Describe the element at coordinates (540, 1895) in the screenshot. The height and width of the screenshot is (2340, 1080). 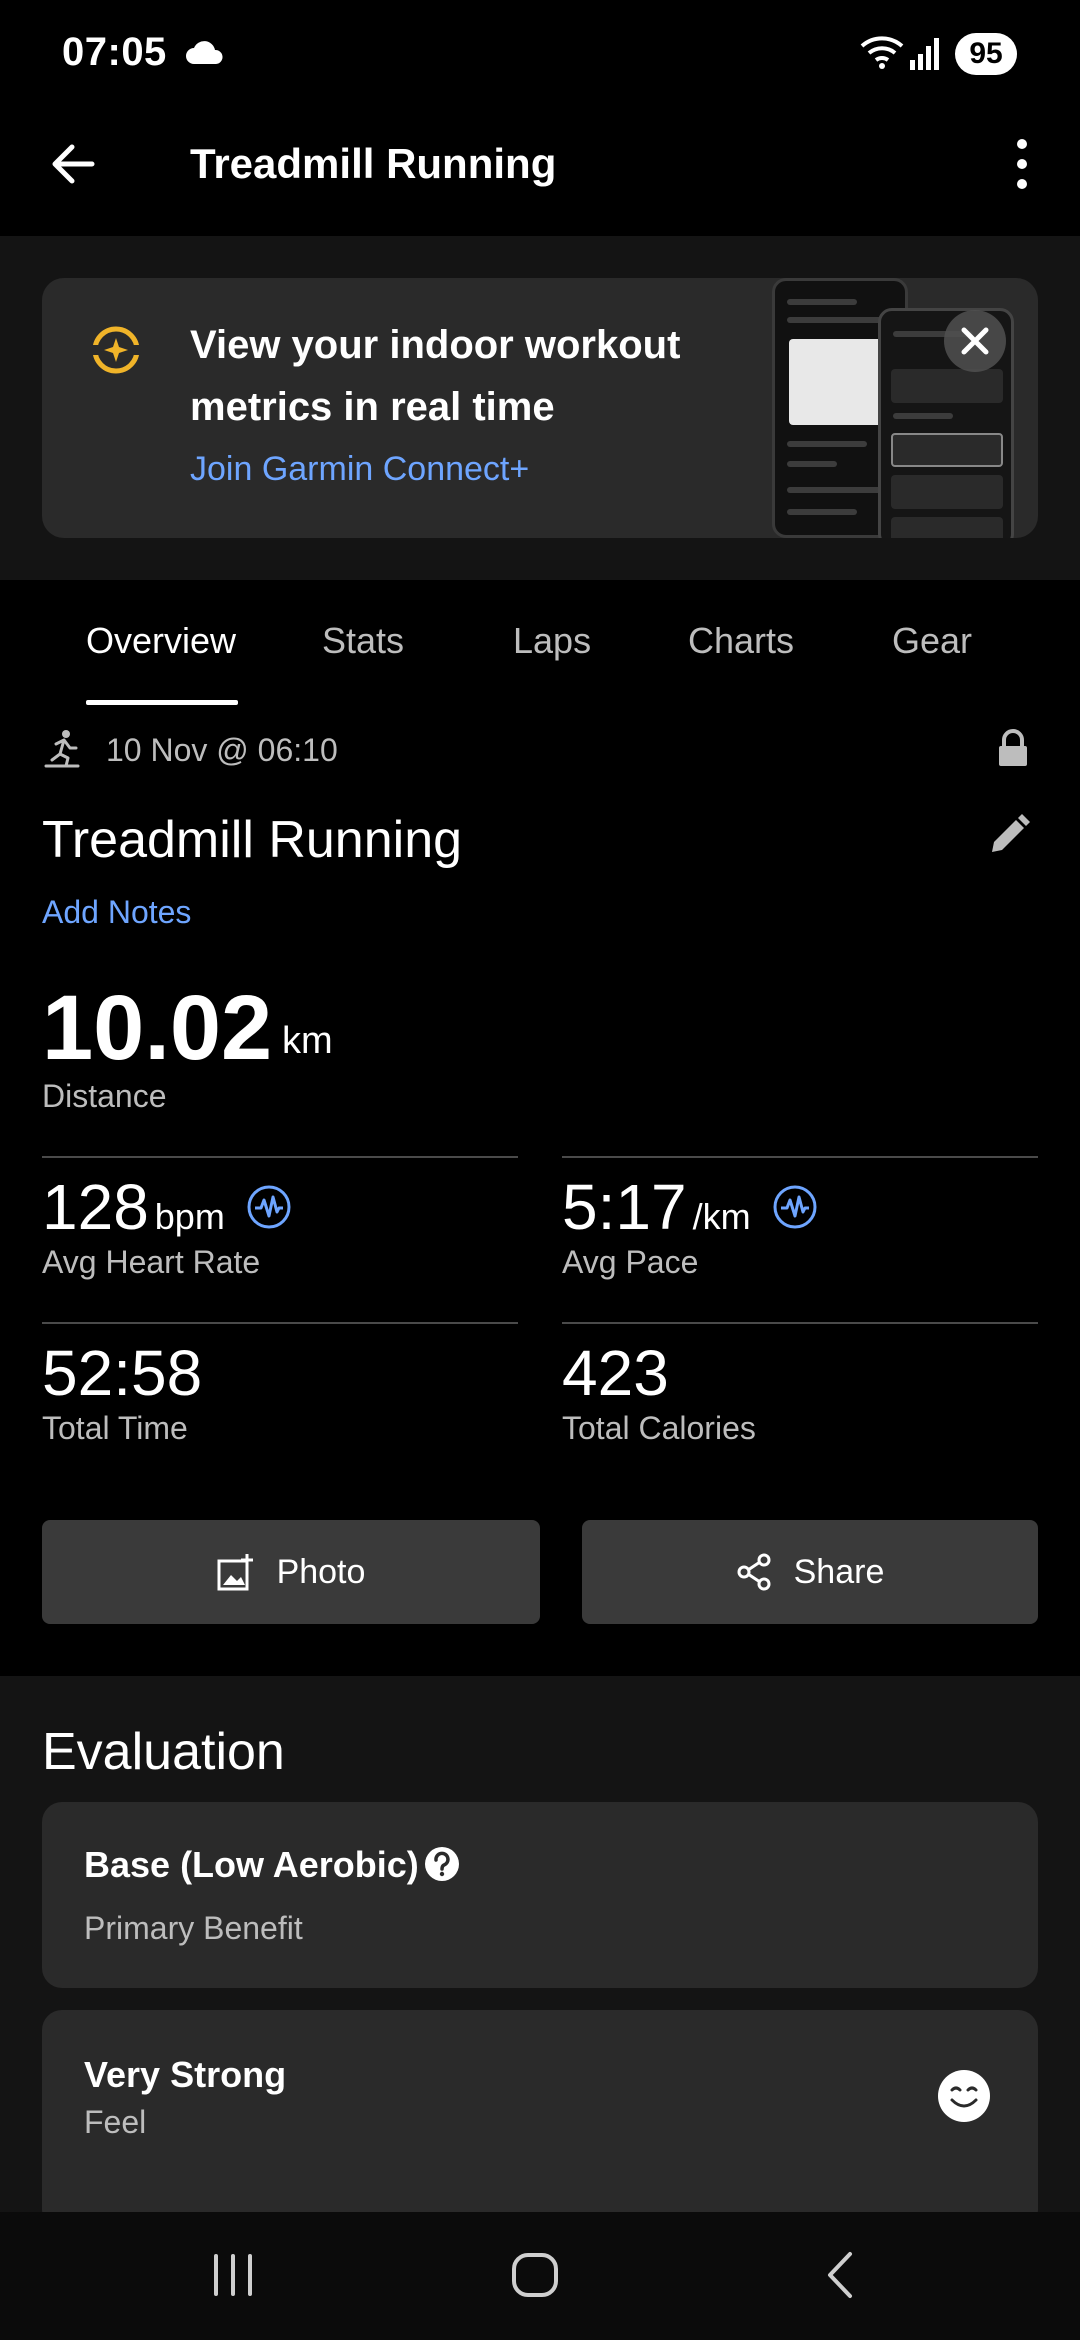
I see `primary-benefit-card: Base (Low Aerobic) Primary Benefit` at that location.